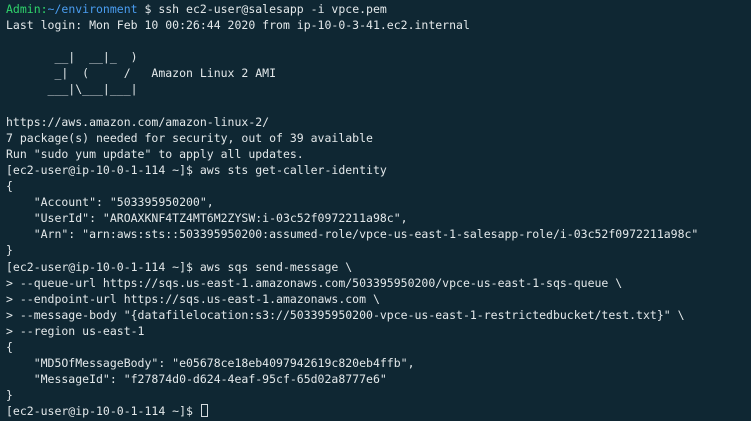 Image resolution: width=751 pixels, height=421 pixels. Describe the element at coordinates (72, 89) in the screenshot. I see `terminal-text: ___|\___|___|` at that location.